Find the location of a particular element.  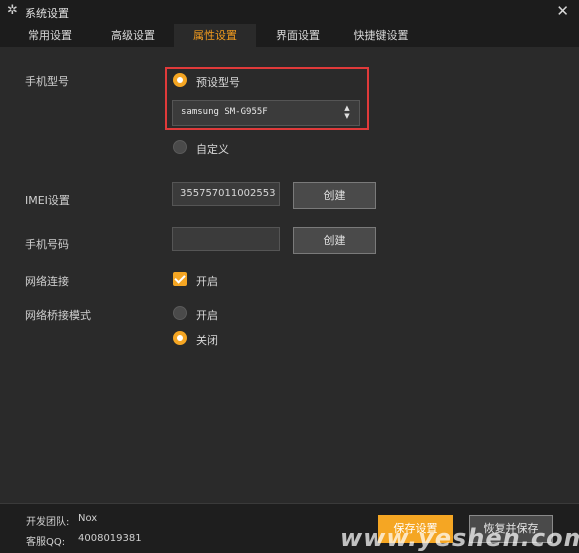

save-settings-button: 保存设置 is located at coordinates (415, 529).